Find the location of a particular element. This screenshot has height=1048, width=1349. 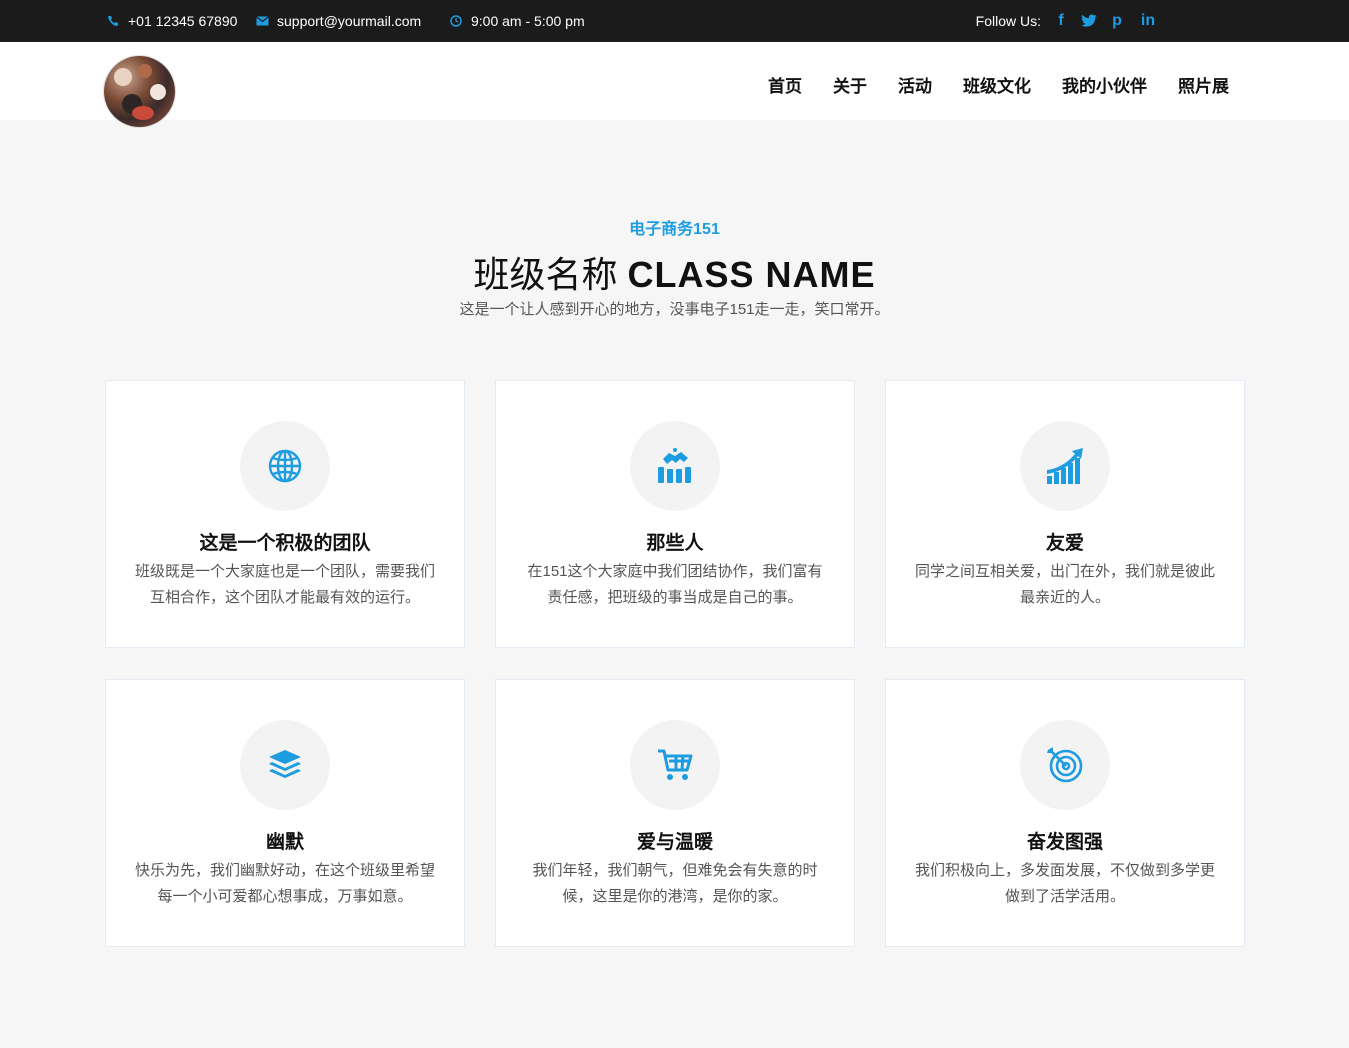

email-address: support@yourmail.com is located at coordinates (349, 21).